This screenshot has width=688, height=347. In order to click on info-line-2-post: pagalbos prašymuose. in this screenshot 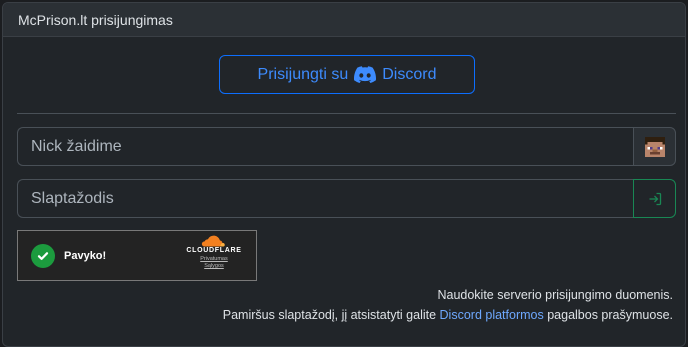, I will do `click(610, 315)`.